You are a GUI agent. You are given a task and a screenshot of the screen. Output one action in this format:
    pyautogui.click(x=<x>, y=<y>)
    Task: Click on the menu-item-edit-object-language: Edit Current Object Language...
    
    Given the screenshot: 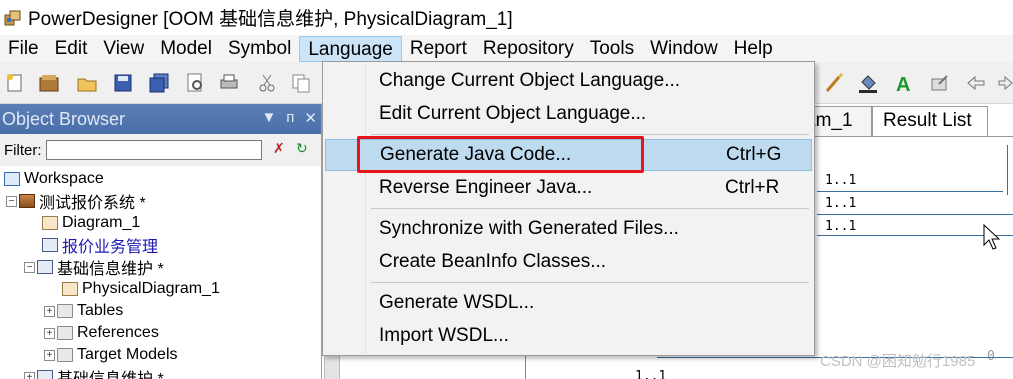 What is the action you would take?
    pyautogui.click(x=568, y=114)
    